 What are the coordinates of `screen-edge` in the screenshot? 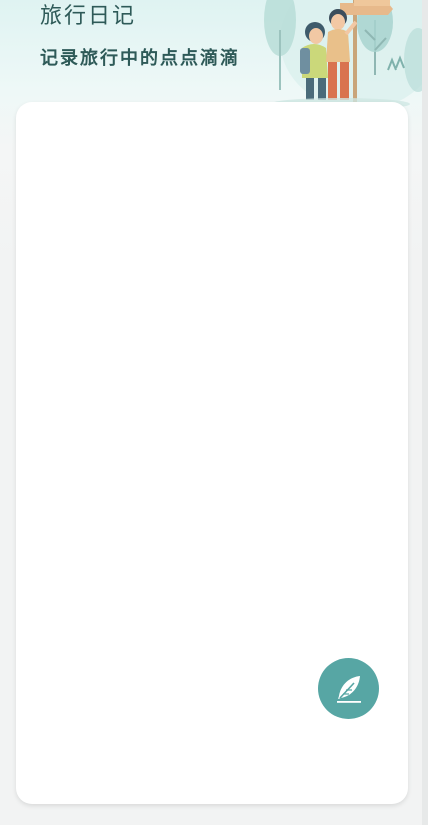 It's located at (425, 412).